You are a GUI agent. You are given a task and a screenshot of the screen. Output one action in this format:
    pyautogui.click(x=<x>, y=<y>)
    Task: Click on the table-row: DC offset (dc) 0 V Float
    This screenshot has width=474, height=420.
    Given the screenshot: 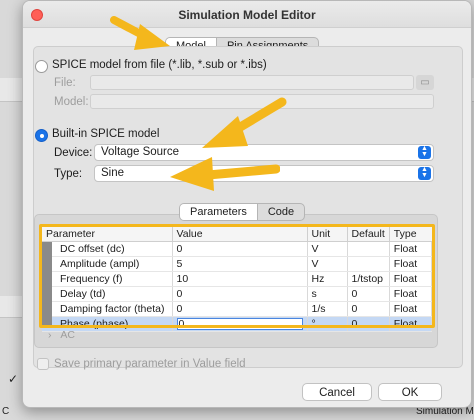 What is the action you would take?
    pyautogui.click(x=237, y=249)
    